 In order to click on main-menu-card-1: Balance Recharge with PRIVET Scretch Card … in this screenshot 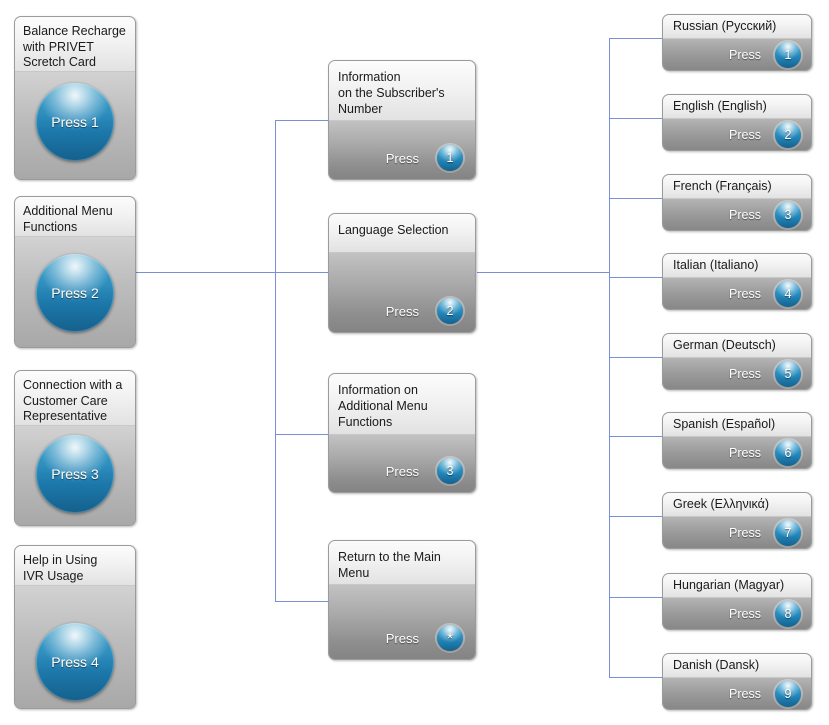, I will do `click(75, 98)`.